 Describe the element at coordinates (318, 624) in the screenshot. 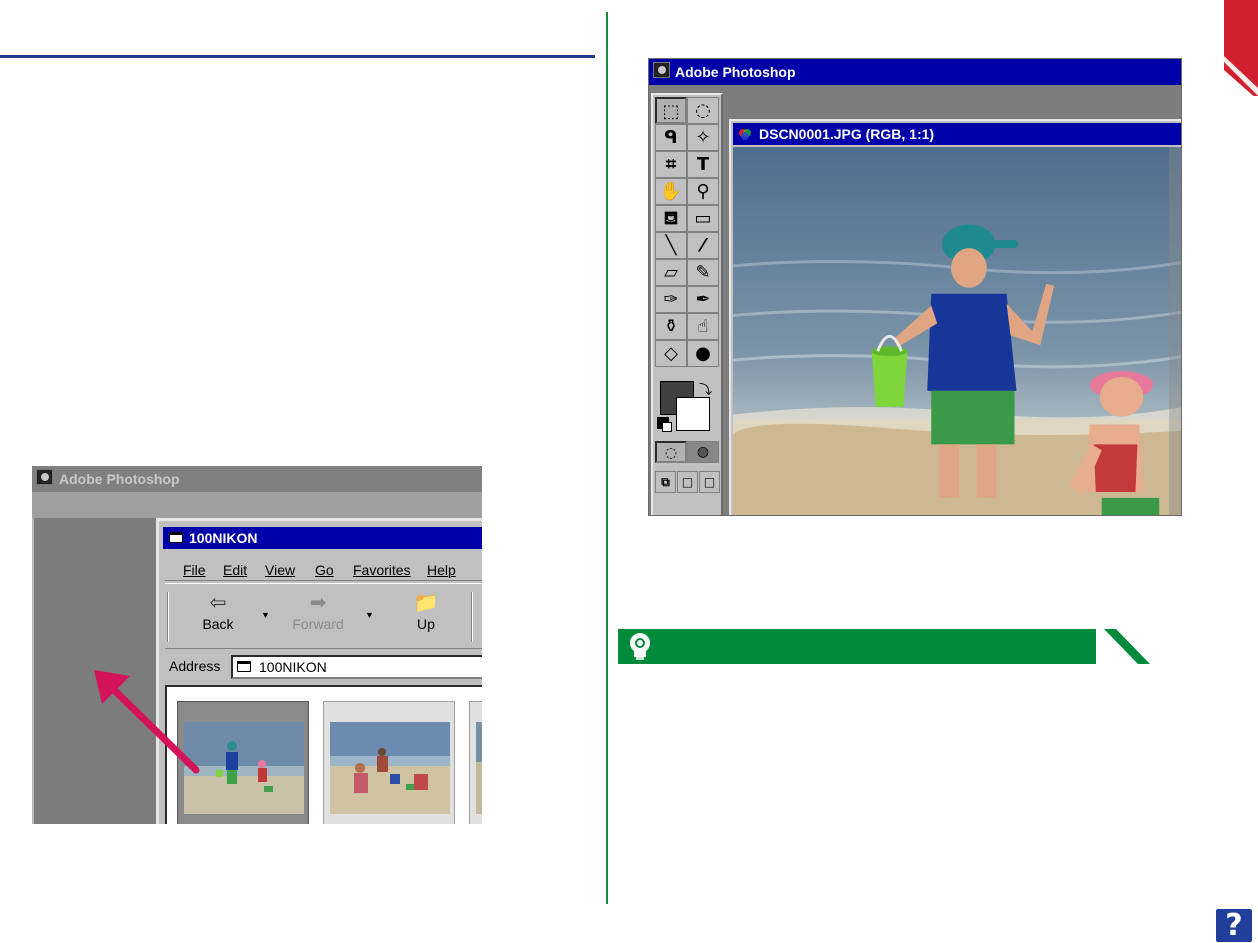

I see `forward-label: Forward` at that location.